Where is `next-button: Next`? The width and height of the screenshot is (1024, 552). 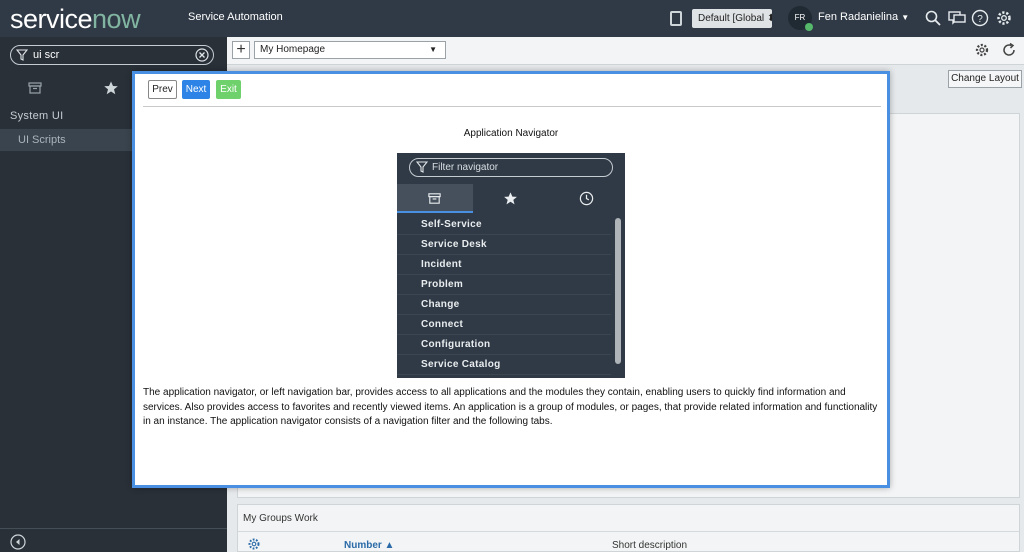
next-button: Next is located at coordinates (196, 89).